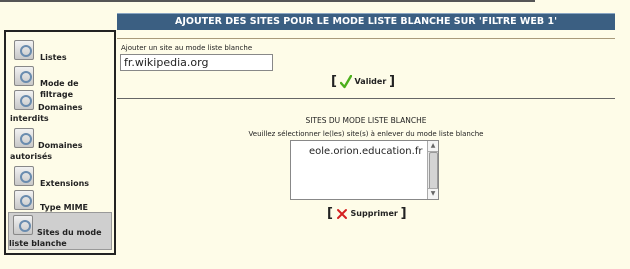 This screenshot has height=269, width=630. What do you see at coordinates (24, 76) in the screenshot?
I see `filter-icon` at bounding box center [24, 76].